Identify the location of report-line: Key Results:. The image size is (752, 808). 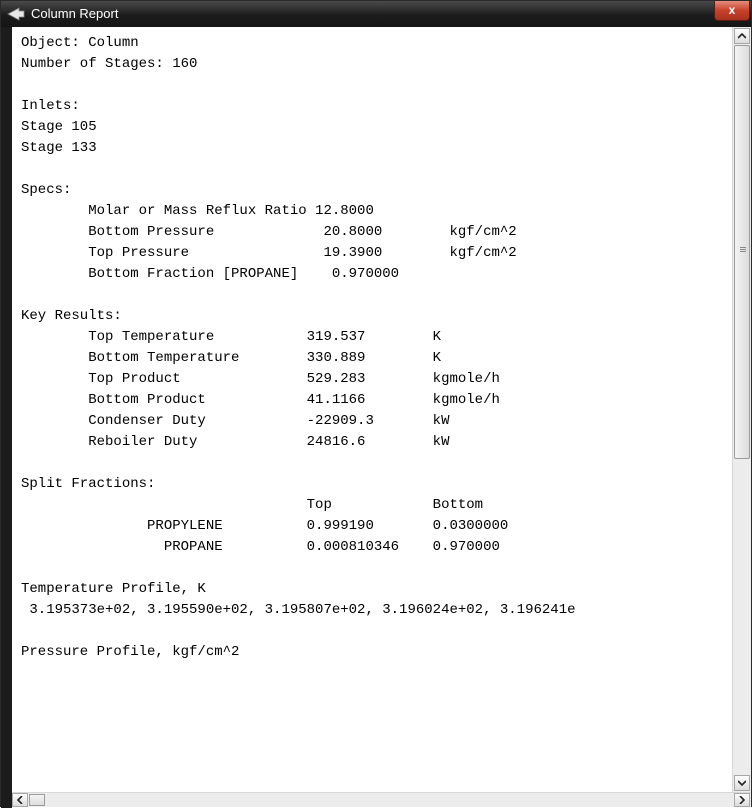
(71, 316).